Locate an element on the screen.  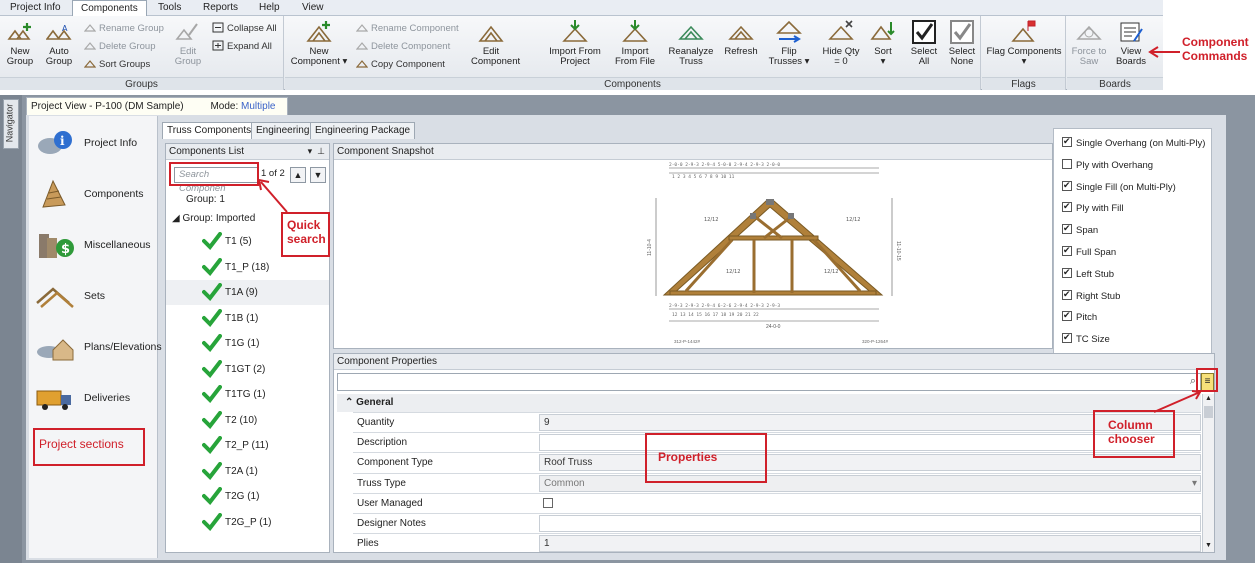
left-pitch: 12/12 is located at coordinates (711, 220).